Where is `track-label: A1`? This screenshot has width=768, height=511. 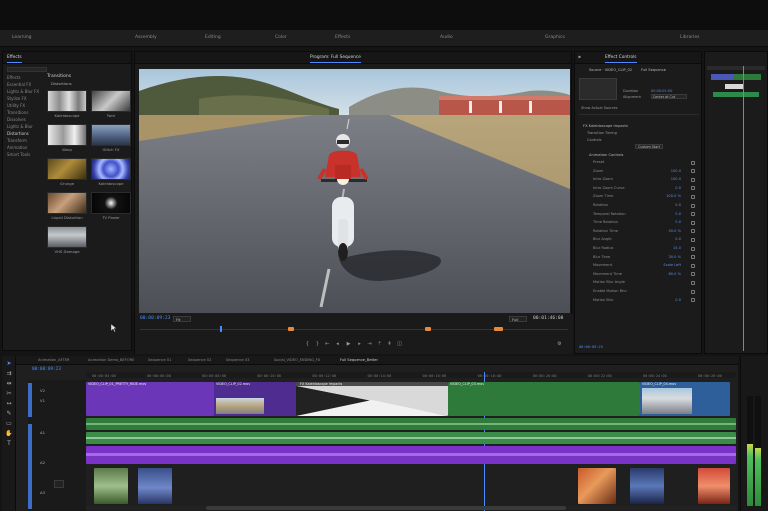
track-label: A1 is located at coordinates (42, 432).